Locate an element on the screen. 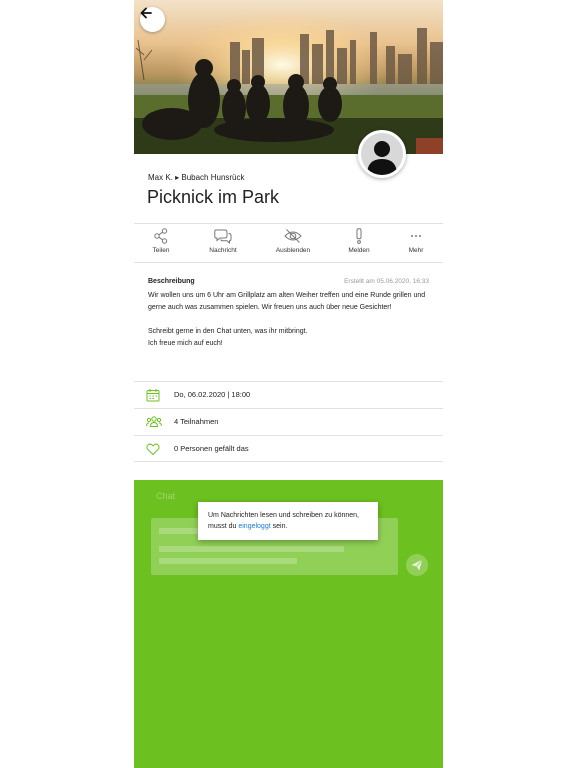 This screenshot has width=576, height=768. chat-bubbles-icon is located at coordinates (223, 237).